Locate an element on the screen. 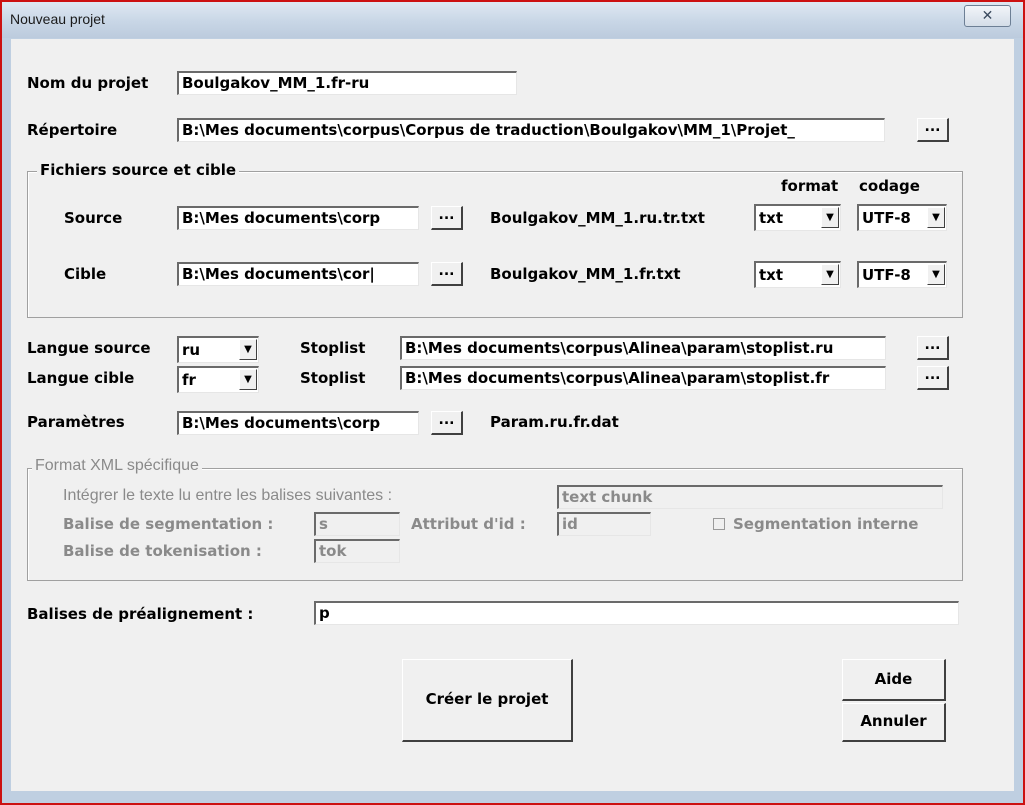 This screenshot has width=1025, height=805. segmentation-label: Balise de segmentation : is located at coordinates (168, 524).